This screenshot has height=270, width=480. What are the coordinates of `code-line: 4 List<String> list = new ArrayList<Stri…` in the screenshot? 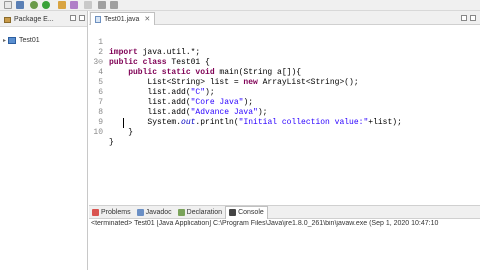 It's located at (284, 72).